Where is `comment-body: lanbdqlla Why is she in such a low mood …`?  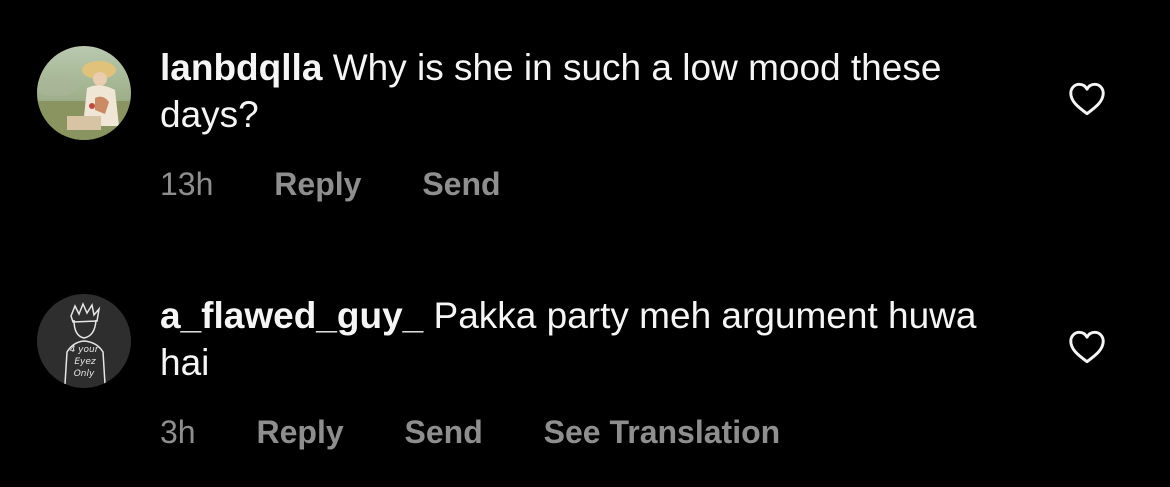 comment-body: lanbdqlla Why is she in such a low mood … is located at coordinates (590, 91).